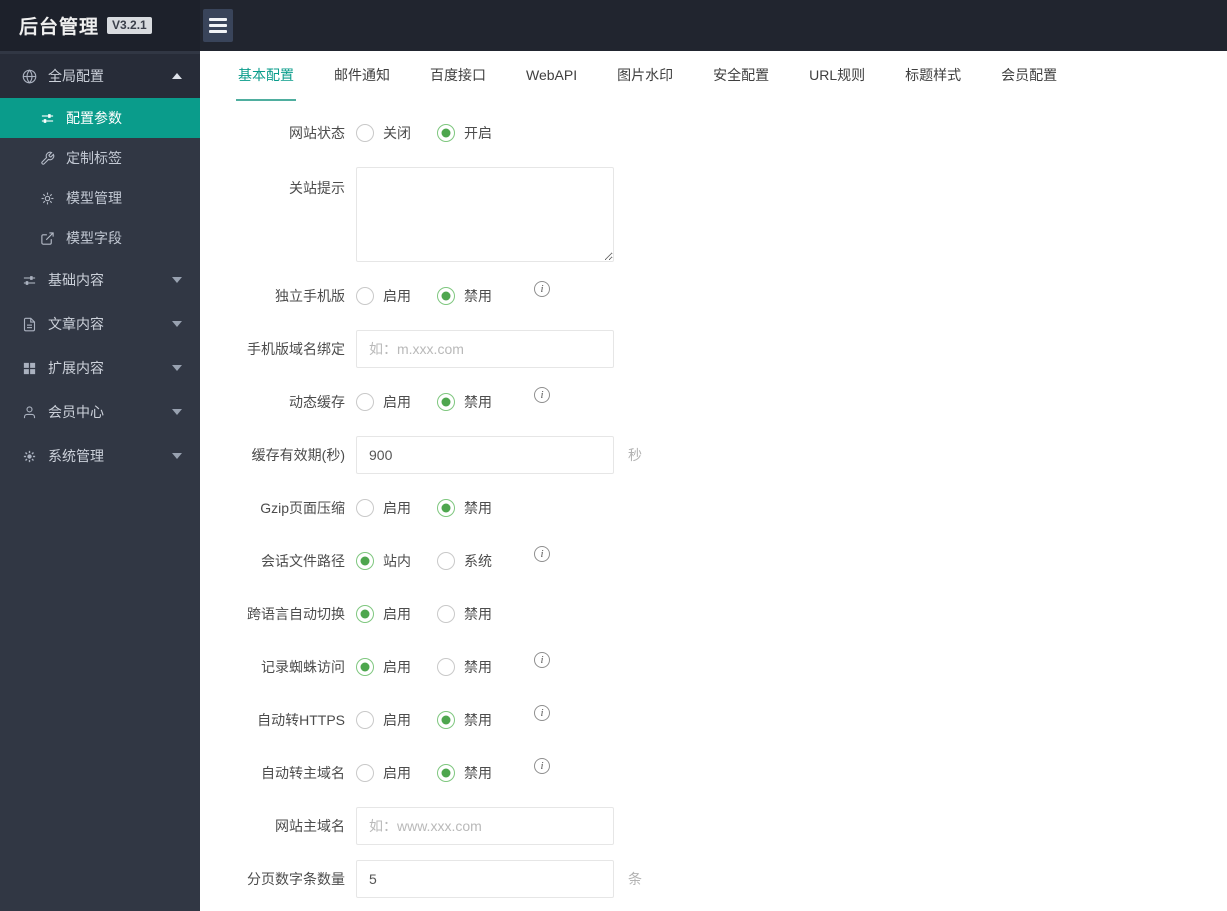  I want to click on hamburger-icon, so click(218, 19).